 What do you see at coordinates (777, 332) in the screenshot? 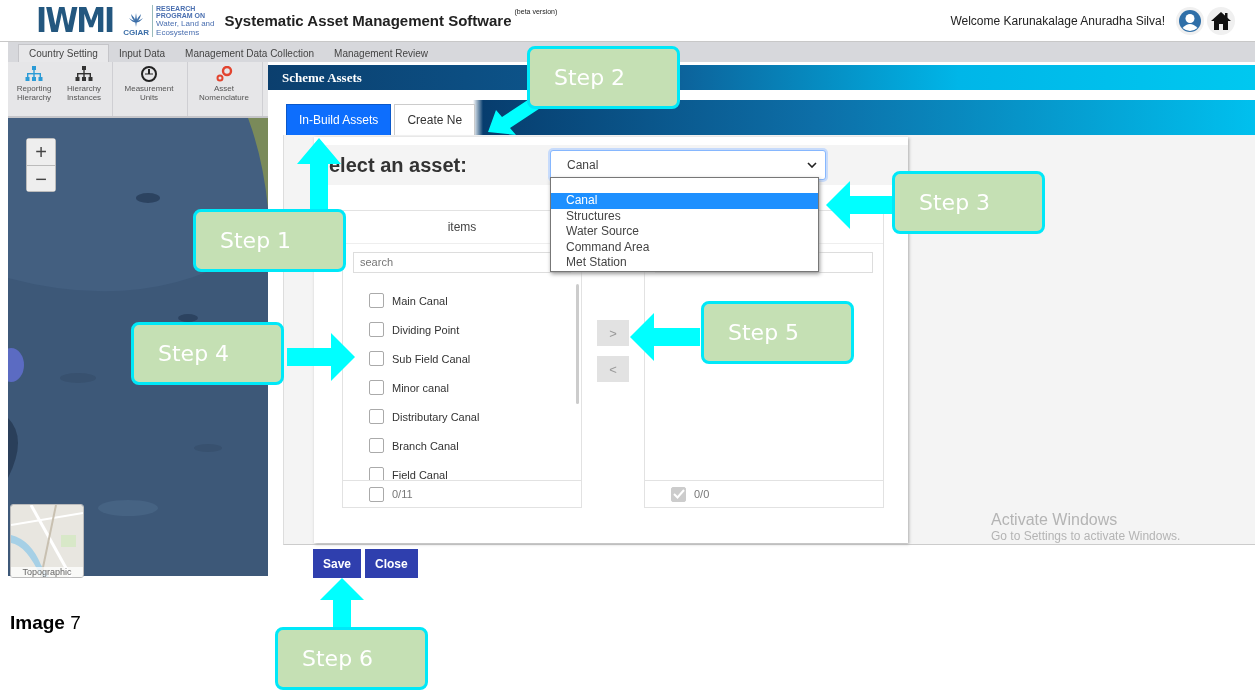
I see `step-callout: Step 5` at bounding box center [777, 332].